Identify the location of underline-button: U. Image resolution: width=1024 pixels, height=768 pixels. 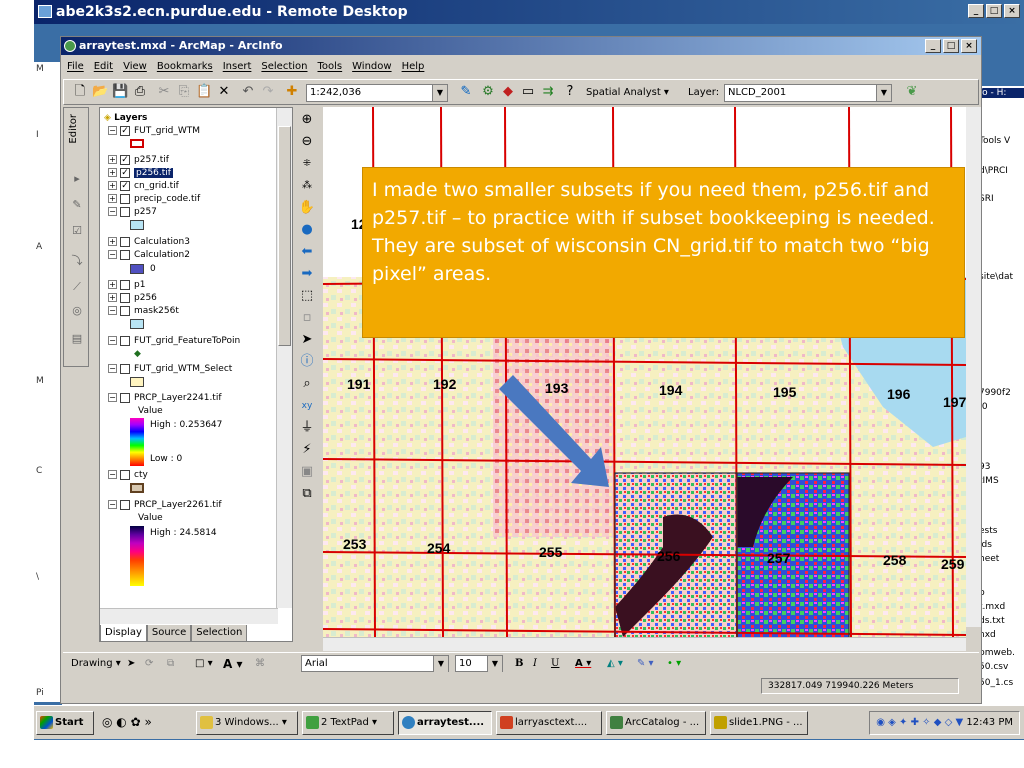
(555, 664).